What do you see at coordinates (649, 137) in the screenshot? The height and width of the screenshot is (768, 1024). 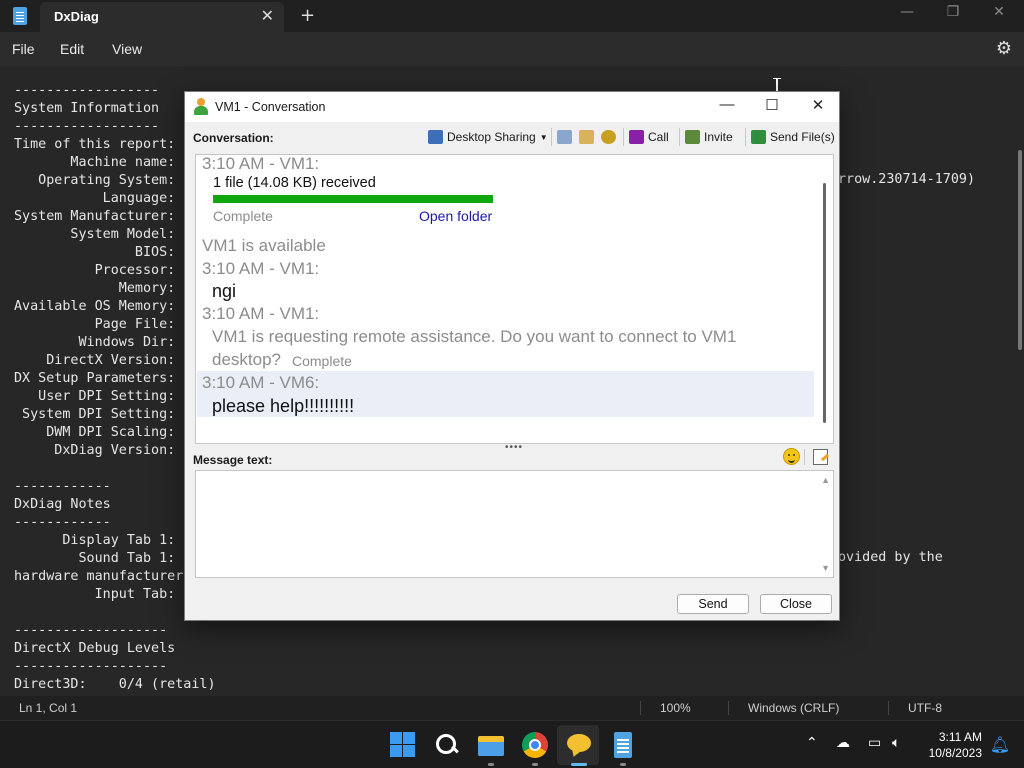 I see `call-button: Call` at bounding box center [649, 137].